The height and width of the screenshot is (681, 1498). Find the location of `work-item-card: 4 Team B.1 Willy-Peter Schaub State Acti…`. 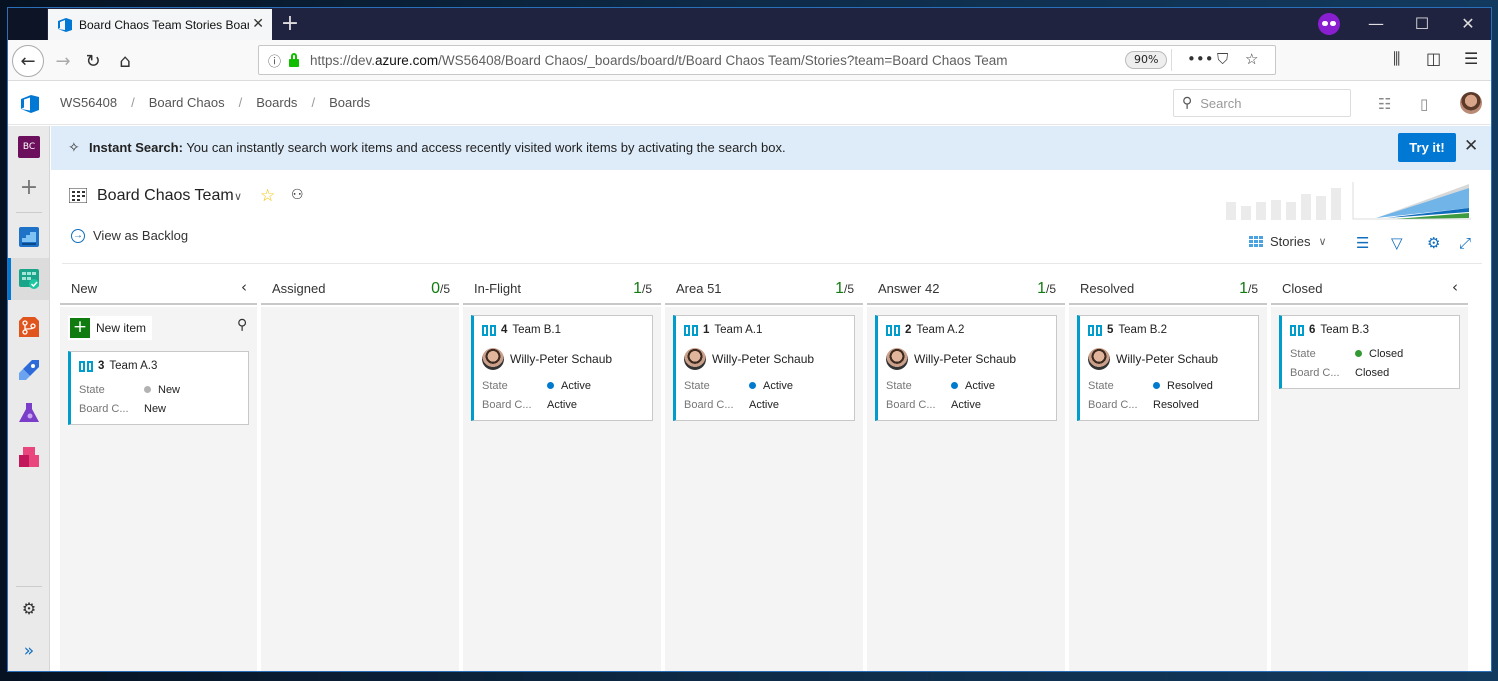

work-item-card: 4 Team B.1 Willy-Peter Schaub State Acti… is located at coordinates (562, 368).